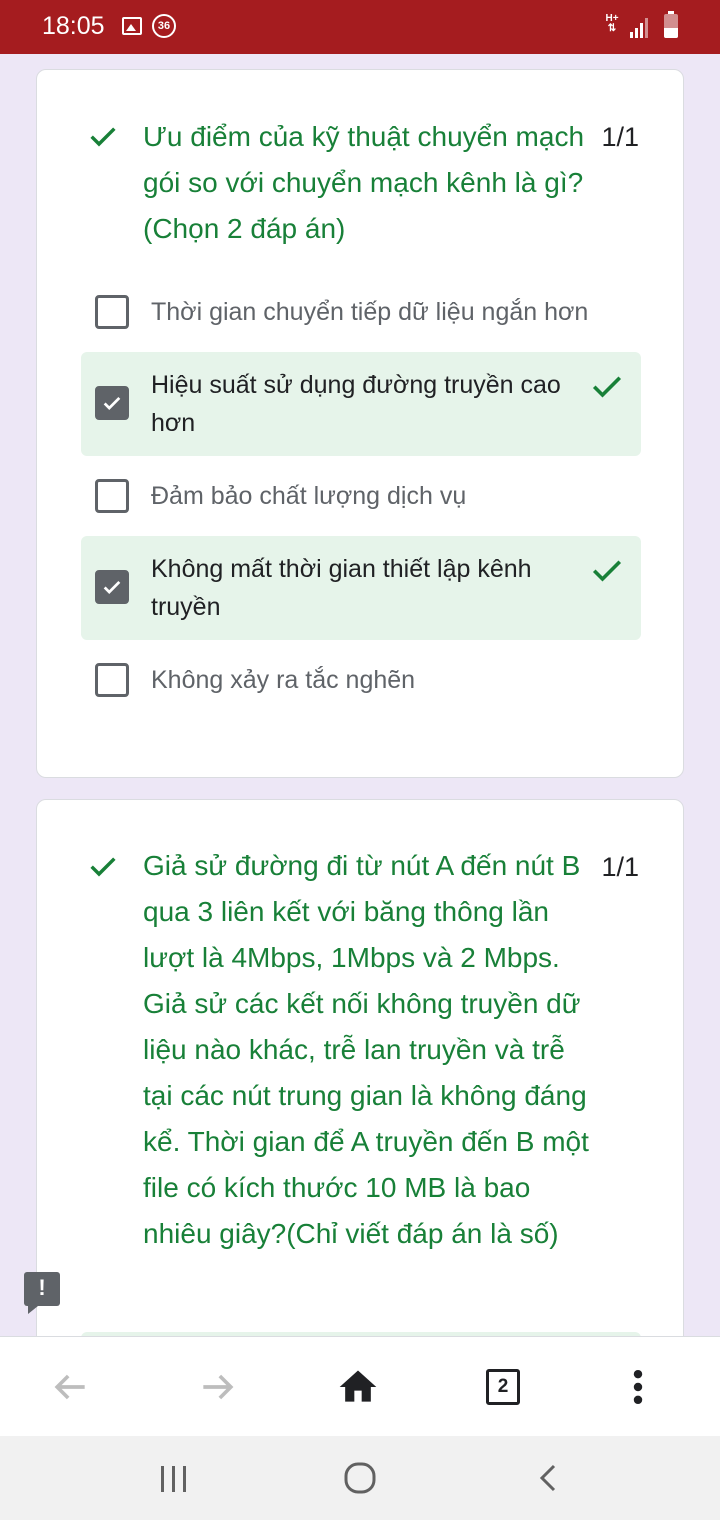  What do you see at coordinates (70, 1387) in the screenshot?
I see `back-arrow-icon` at bounding box center [70, 1387].